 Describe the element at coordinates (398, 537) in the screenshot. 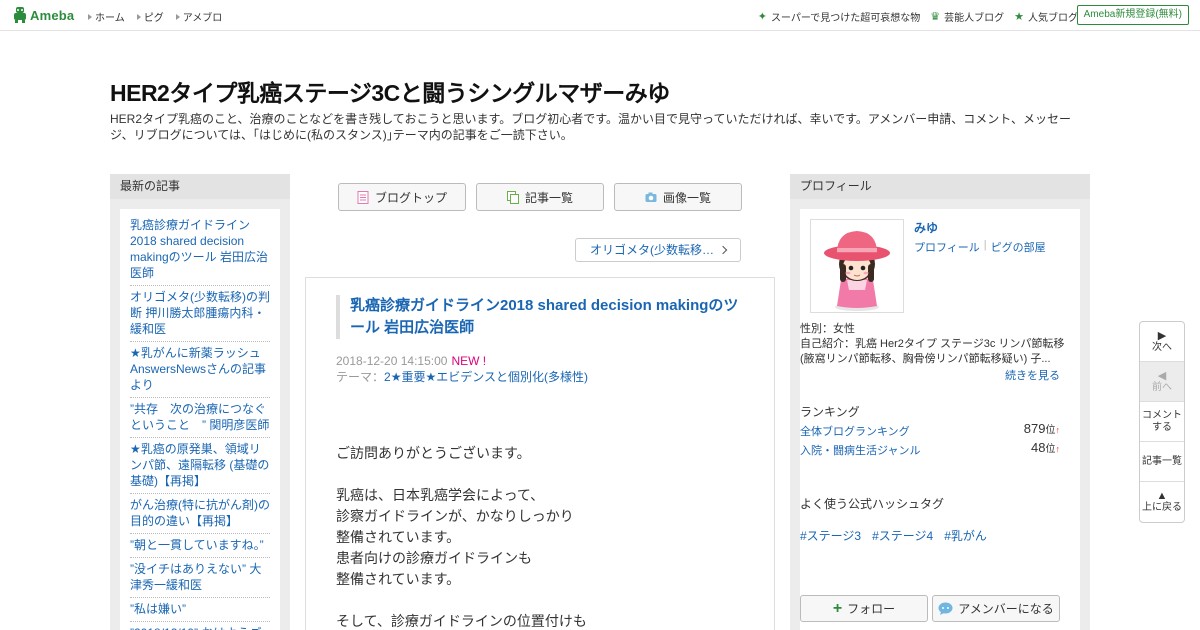

I see `entry-paragraph: 整備されています。` at that location.